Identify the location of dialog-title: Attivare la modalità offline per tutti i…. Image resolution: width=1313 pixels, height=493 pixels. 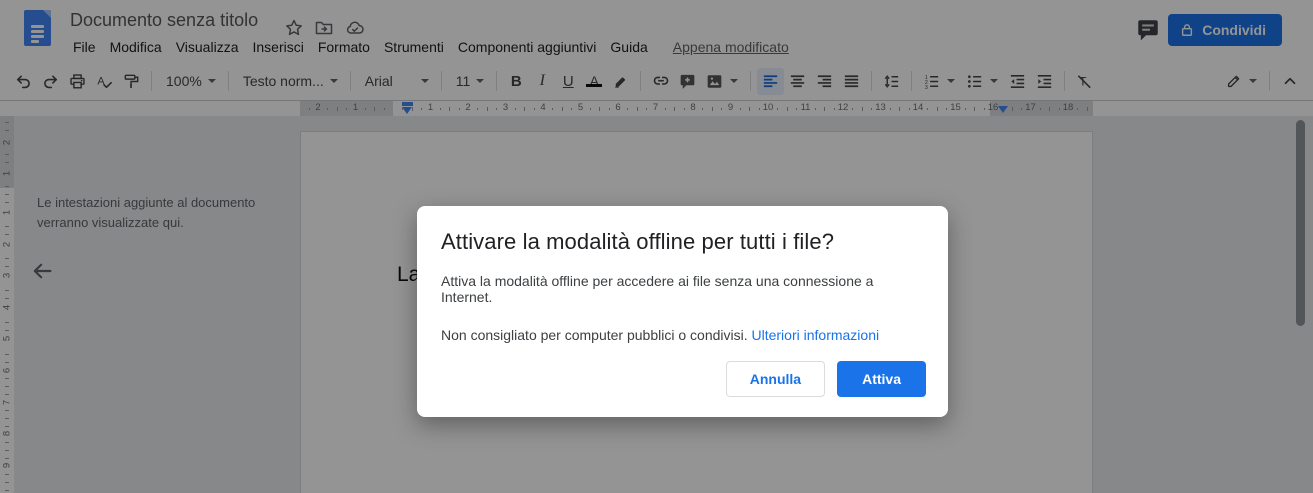
(638, 241).